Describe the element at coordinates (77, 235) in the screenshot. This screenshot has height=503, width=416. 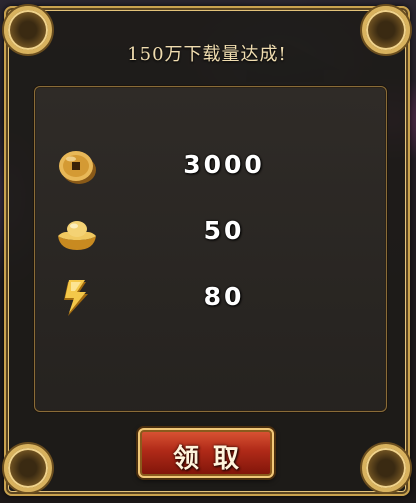
I see `gold-ingot-icon` at that location.